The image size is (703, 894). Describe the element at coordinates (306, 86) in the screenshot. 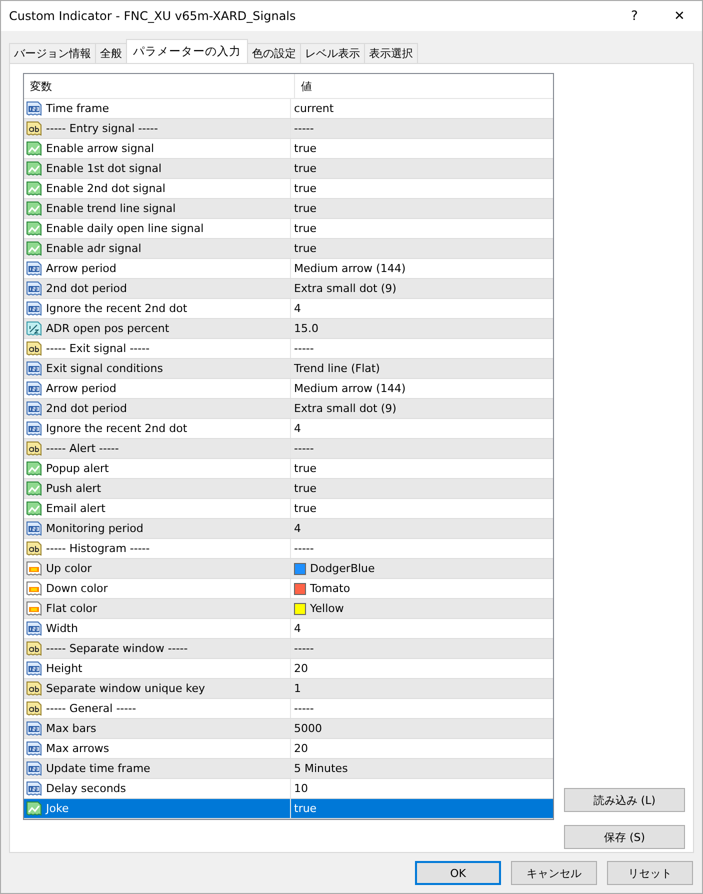

I see `column-header: 値` at that location.